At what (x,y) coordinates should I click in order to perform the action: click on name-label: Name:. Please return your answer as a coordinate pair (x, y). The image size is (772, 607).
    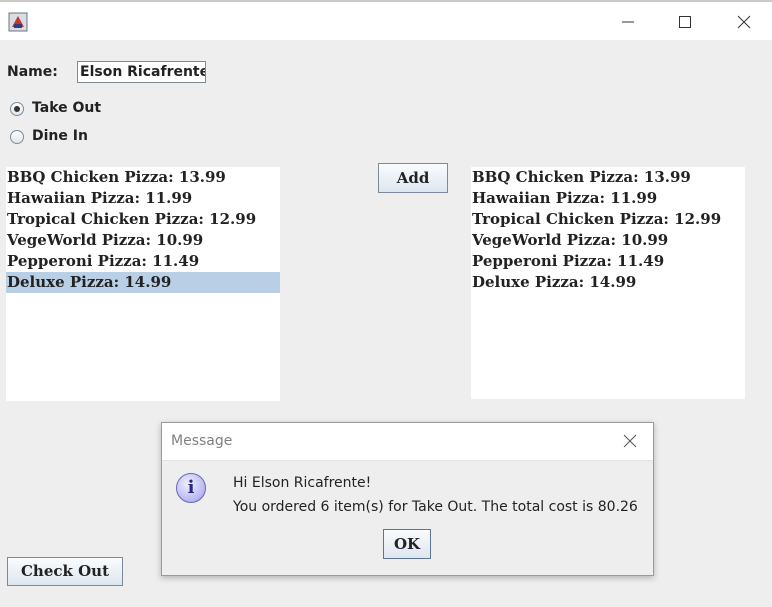
    Looking at the image, I should click on (32, 72).